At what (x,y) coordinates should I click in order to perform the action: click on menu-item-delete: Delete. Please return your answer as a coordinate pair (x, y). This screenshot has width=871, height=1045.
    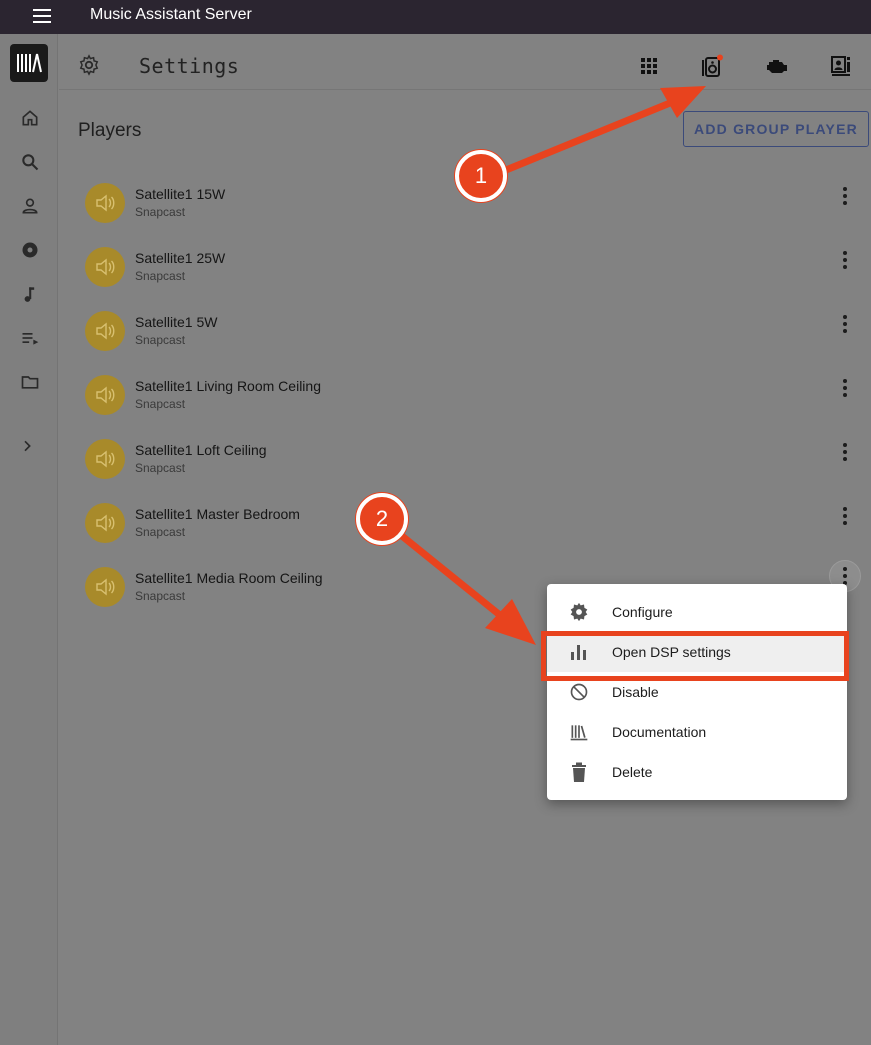
    Looking at the image, I should click on (697, 772).